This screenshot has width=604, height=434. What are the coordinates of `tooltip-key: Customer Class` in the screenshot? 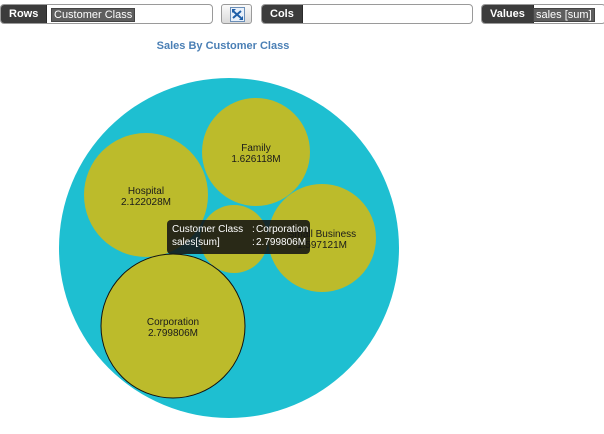 It's located at (208, 229).